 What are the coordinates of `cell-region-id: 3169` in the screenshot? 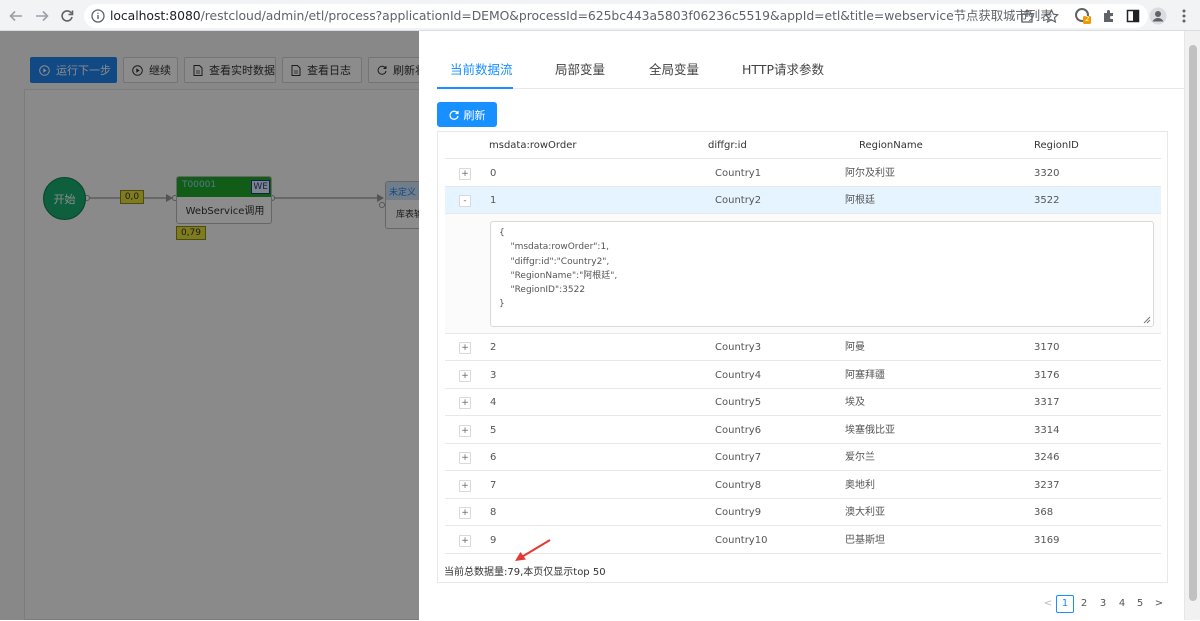 It's located at (1047, 540).